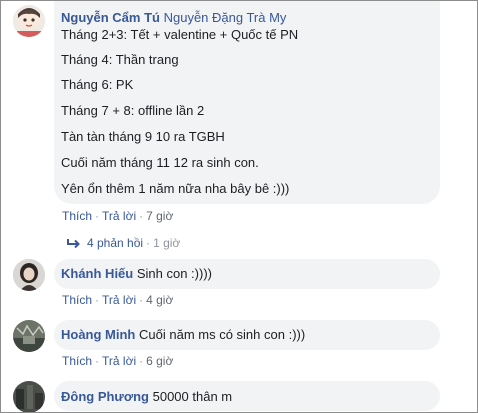 The image size is (478, 413). Describe the element at coordinates (192, 396) in the screenshot. I see `comment-text: 50000 thân m` at that location.